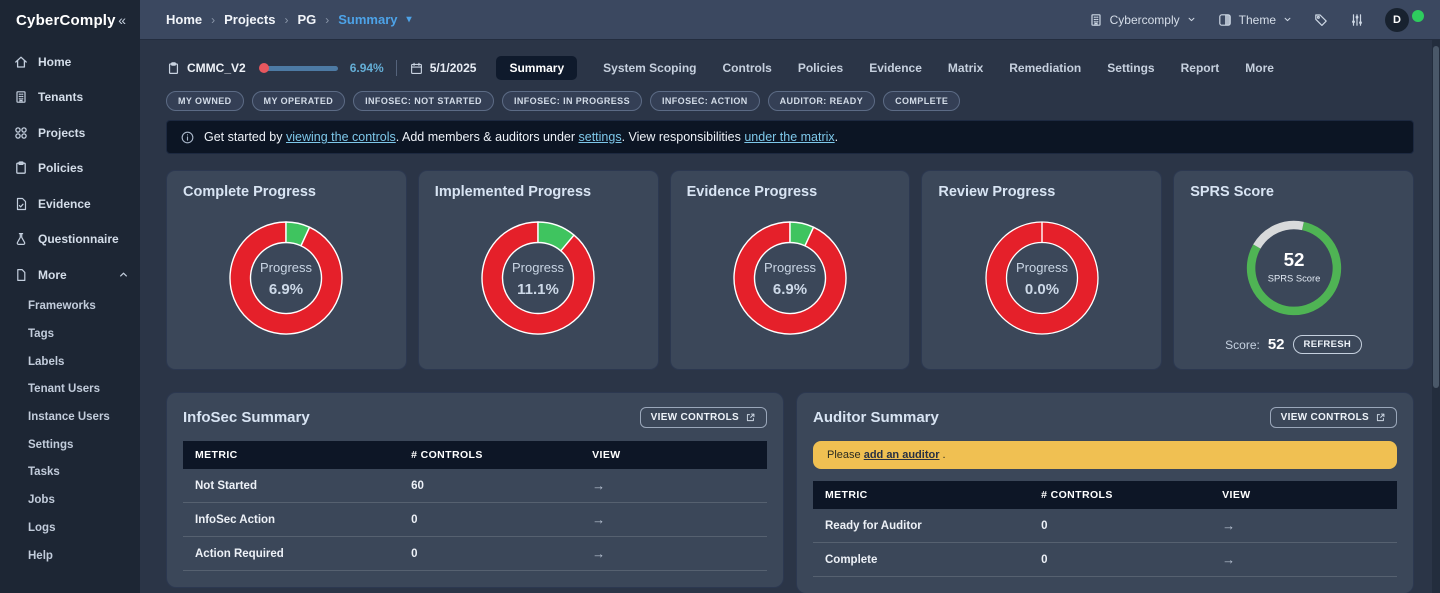 The image size is (1440, 593). I want to click on filter-chip-auditor-ready: AUDITOR: READY, so click(821, 101).